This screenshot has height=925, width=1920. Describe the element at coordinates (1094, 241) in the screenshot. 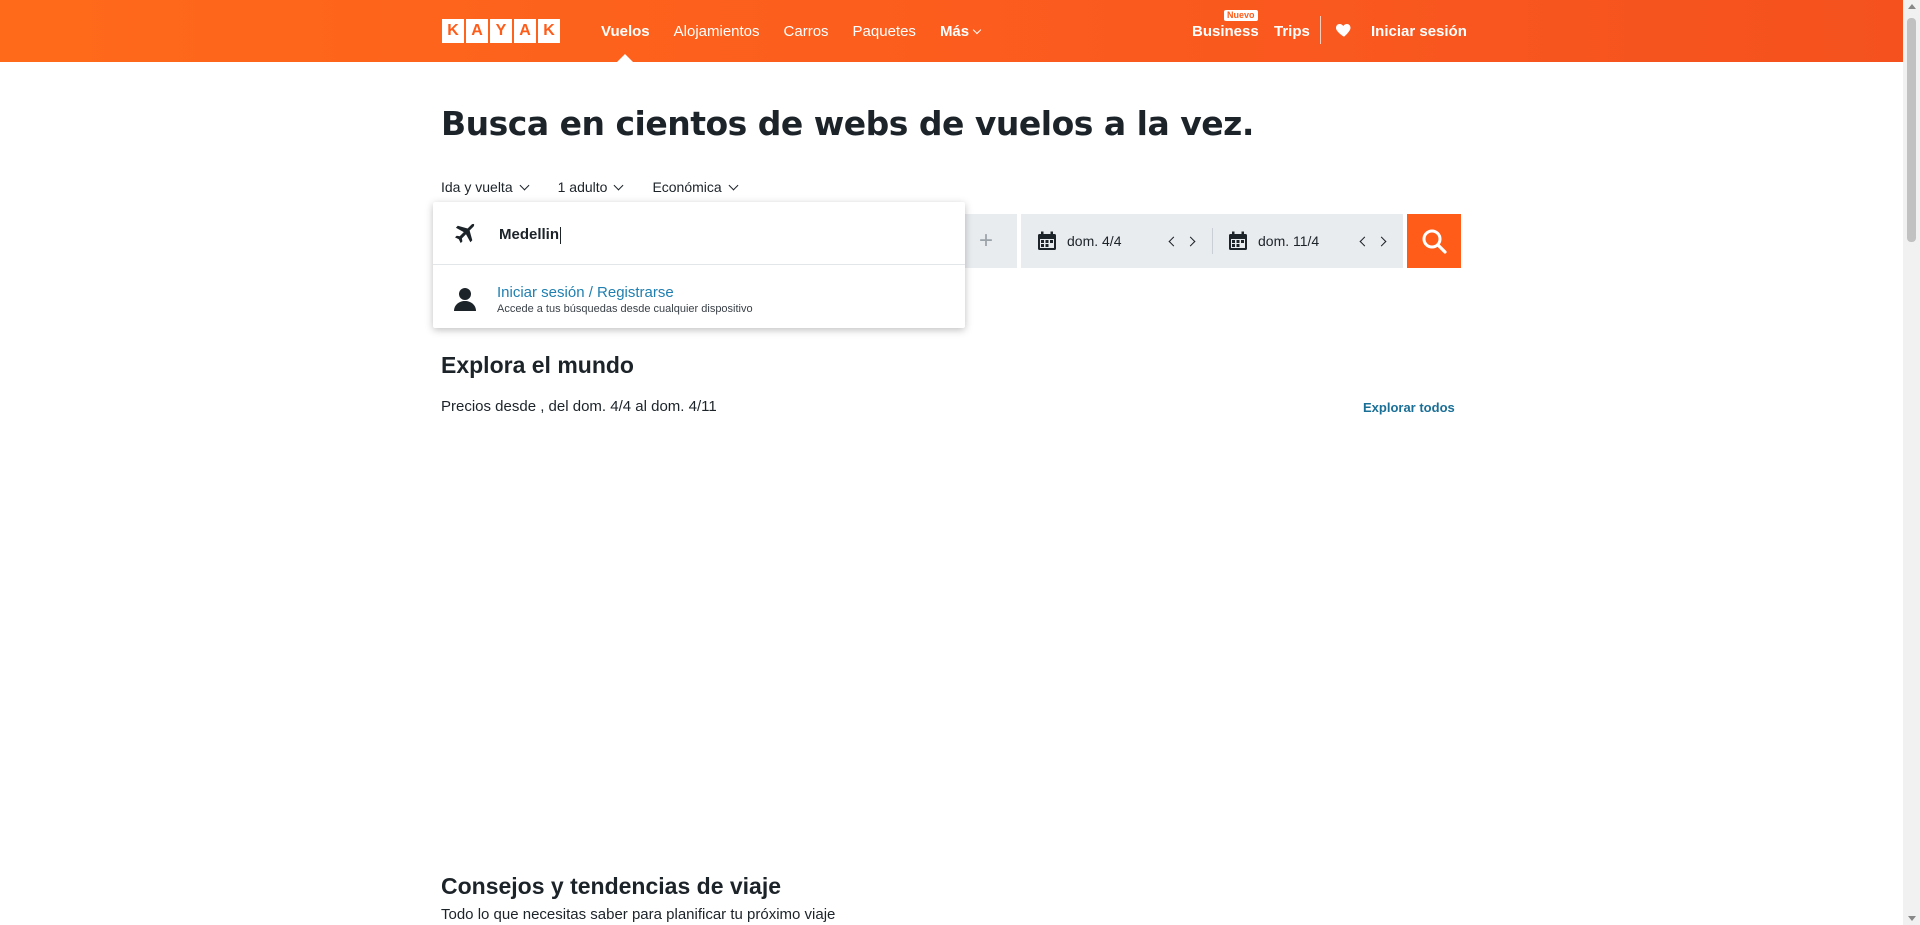

I see `depart-date-value: dom. 4/4` at that location.